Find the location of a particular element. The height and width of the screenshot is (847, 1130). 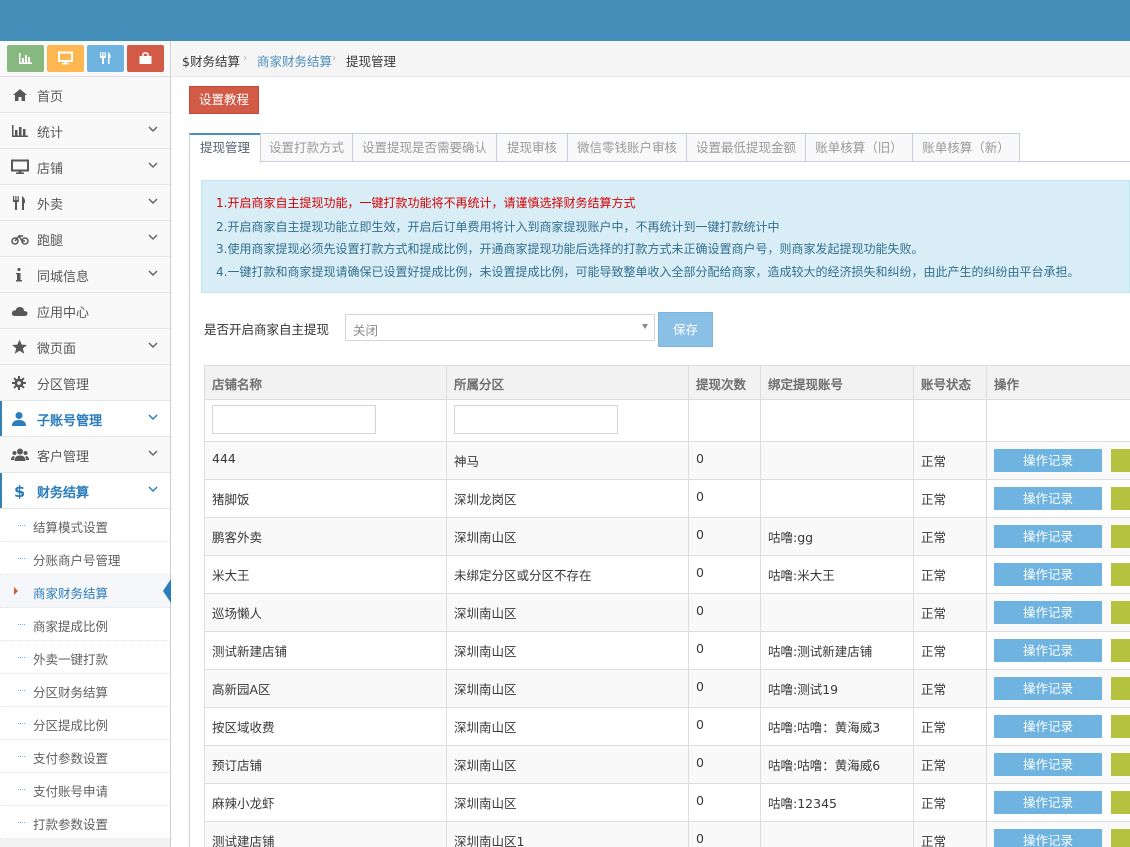

column-header: 绑定提现账号 is located at coordinates (837, 382).